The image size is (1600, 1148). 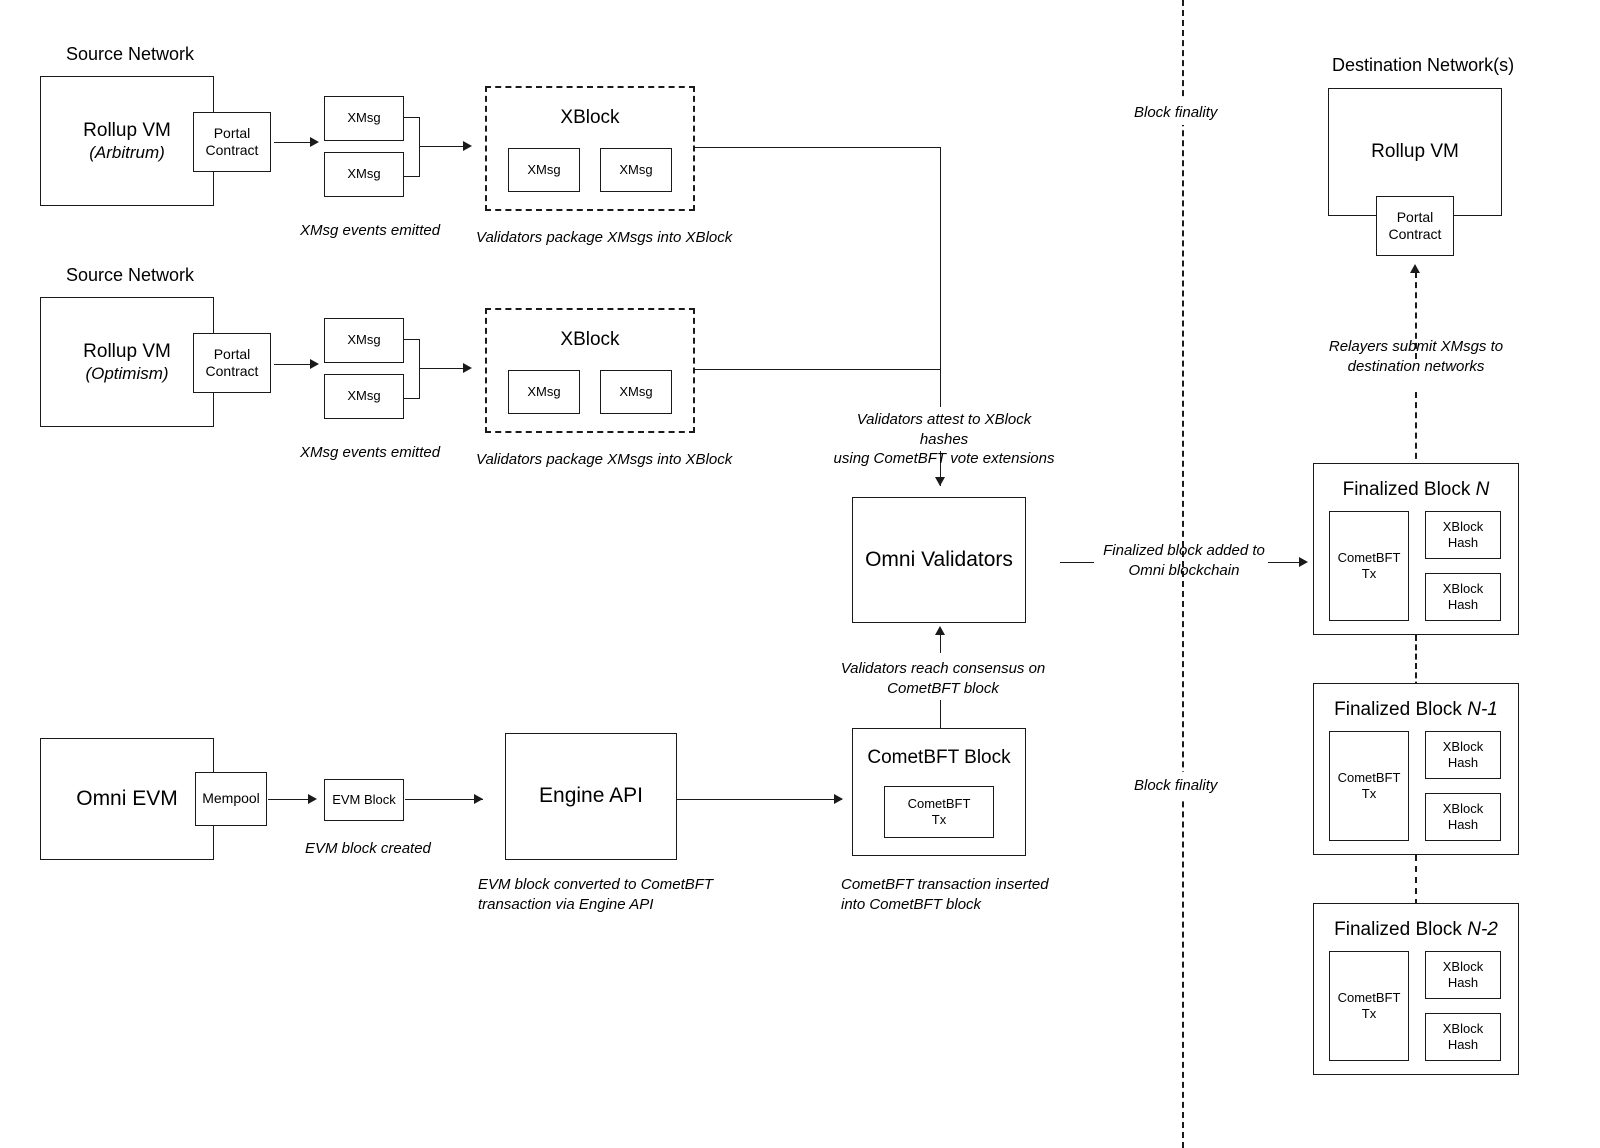 I want to click on finalized-block-n2-xblock-hash-b: XBlock Hash, so click(x=1463, y=1037).